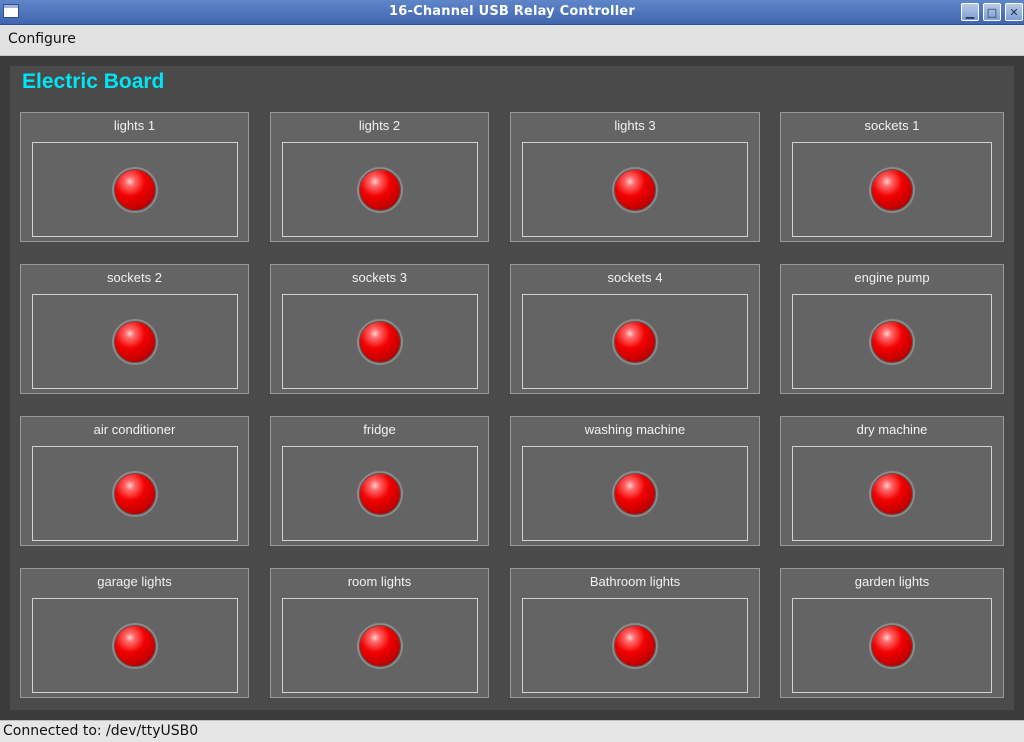  I want to click on relay-panel: engine pump, so click(892, 329).